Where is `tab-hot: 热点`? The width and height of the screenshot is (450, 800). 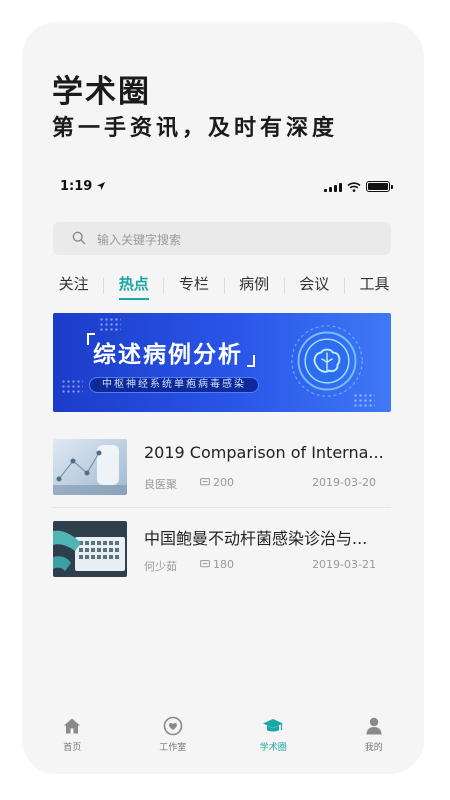 tab-hot: 热点 is located at coordinates (133, 286).